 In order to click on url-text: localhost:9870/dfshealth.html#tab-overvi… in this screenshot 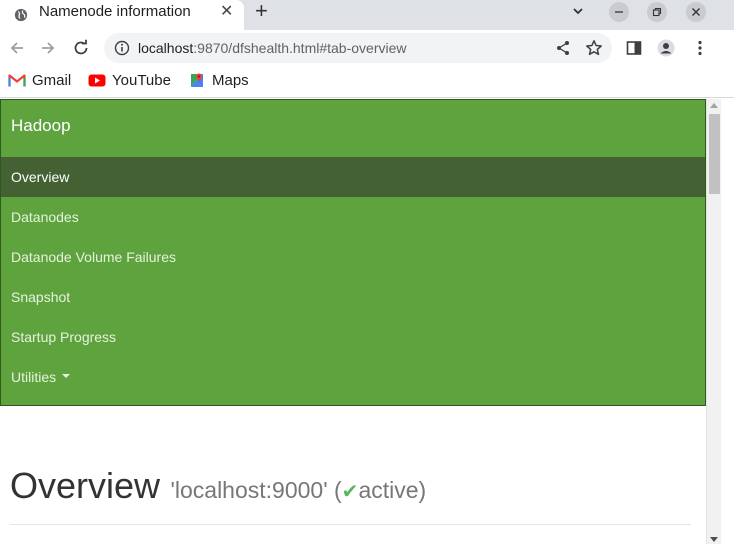, I will do `click(272, 48)`.